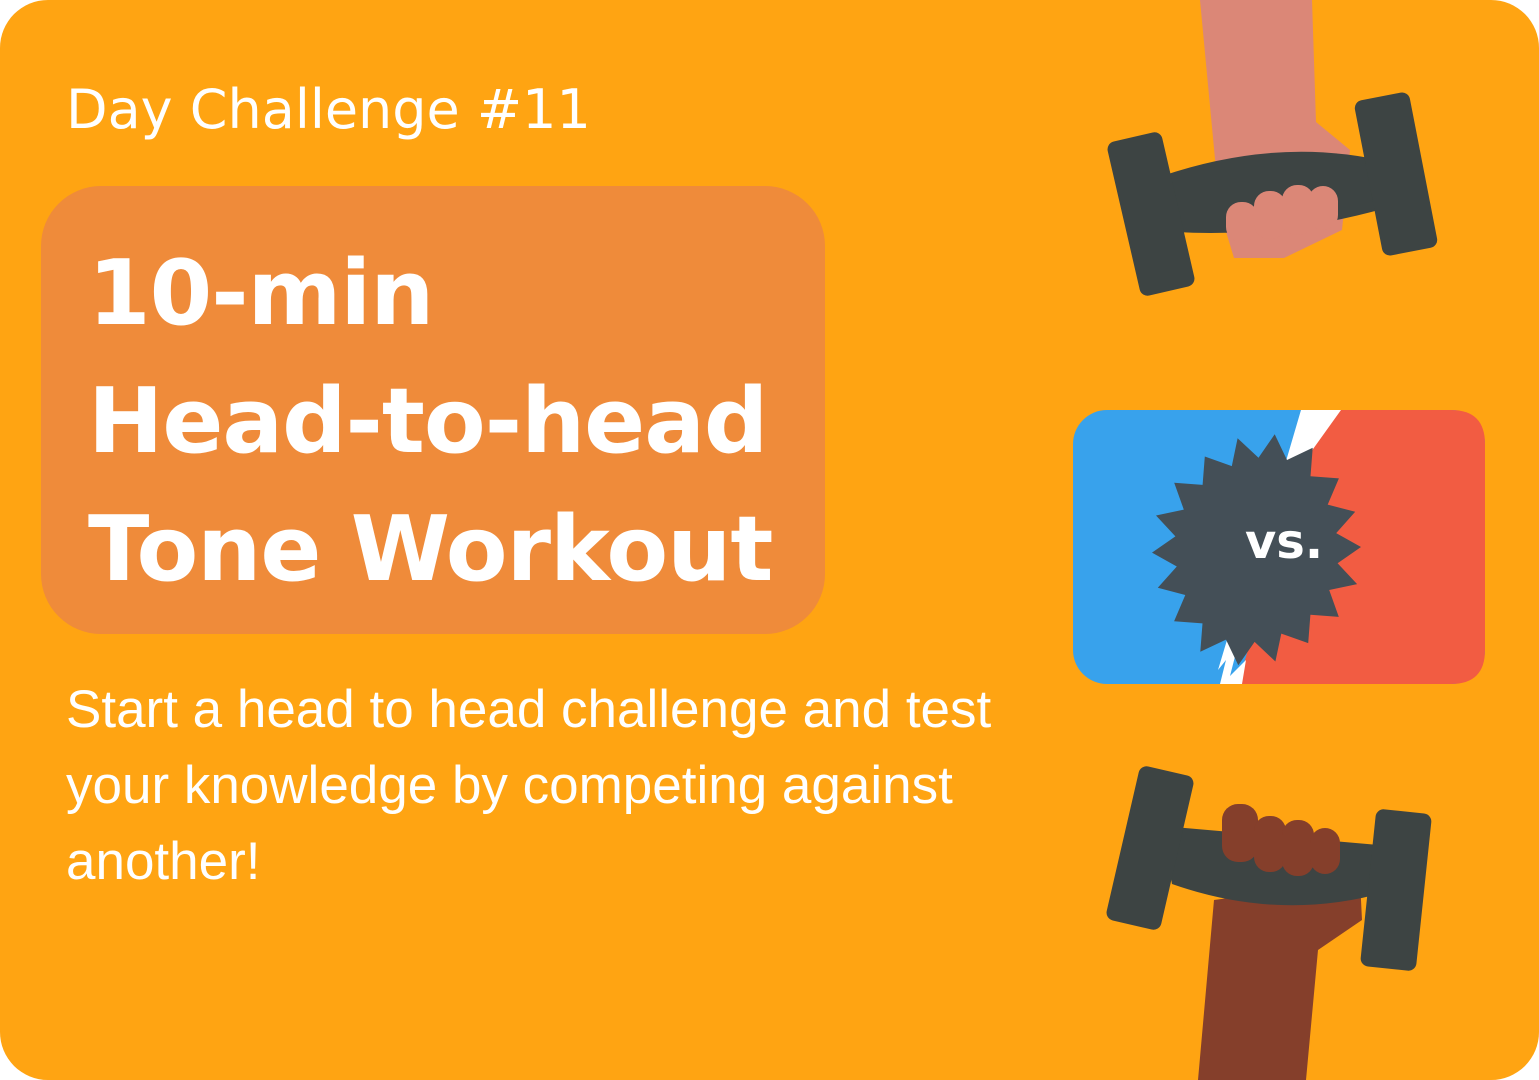  I want to click on dumbbell-dark-hand-icon, so click(1269, 923).